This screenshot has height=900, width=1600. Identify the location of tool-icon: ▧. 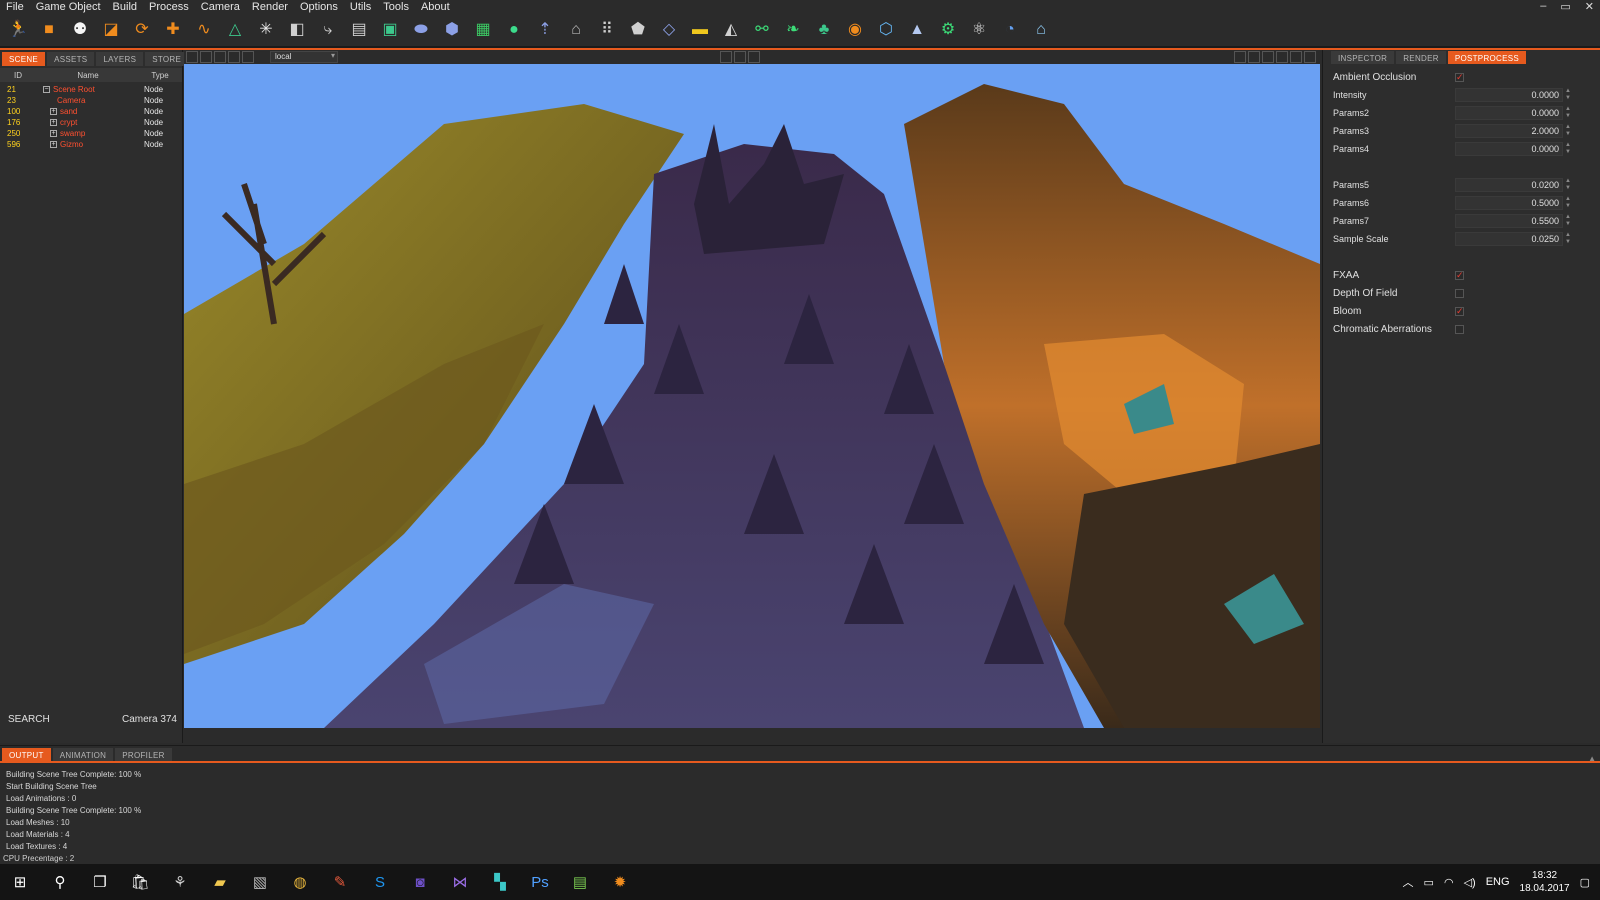
(260, 882).